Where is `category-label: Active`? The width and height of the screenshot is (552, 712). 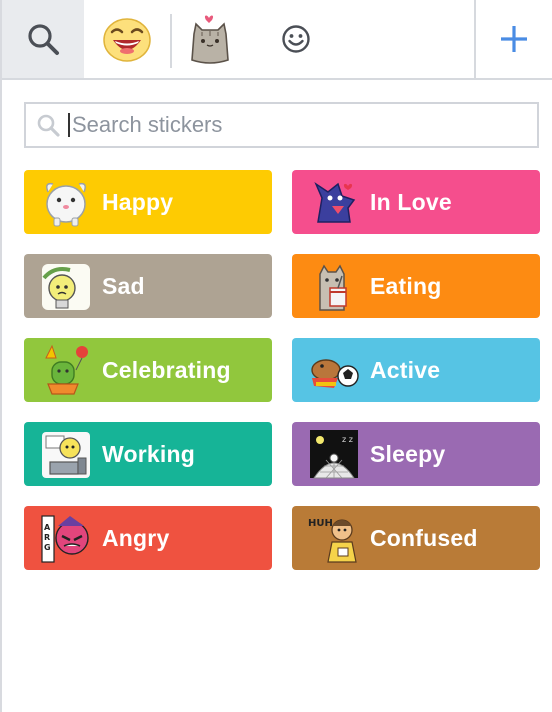
category-label: Active is located at coordinates (405, 369).